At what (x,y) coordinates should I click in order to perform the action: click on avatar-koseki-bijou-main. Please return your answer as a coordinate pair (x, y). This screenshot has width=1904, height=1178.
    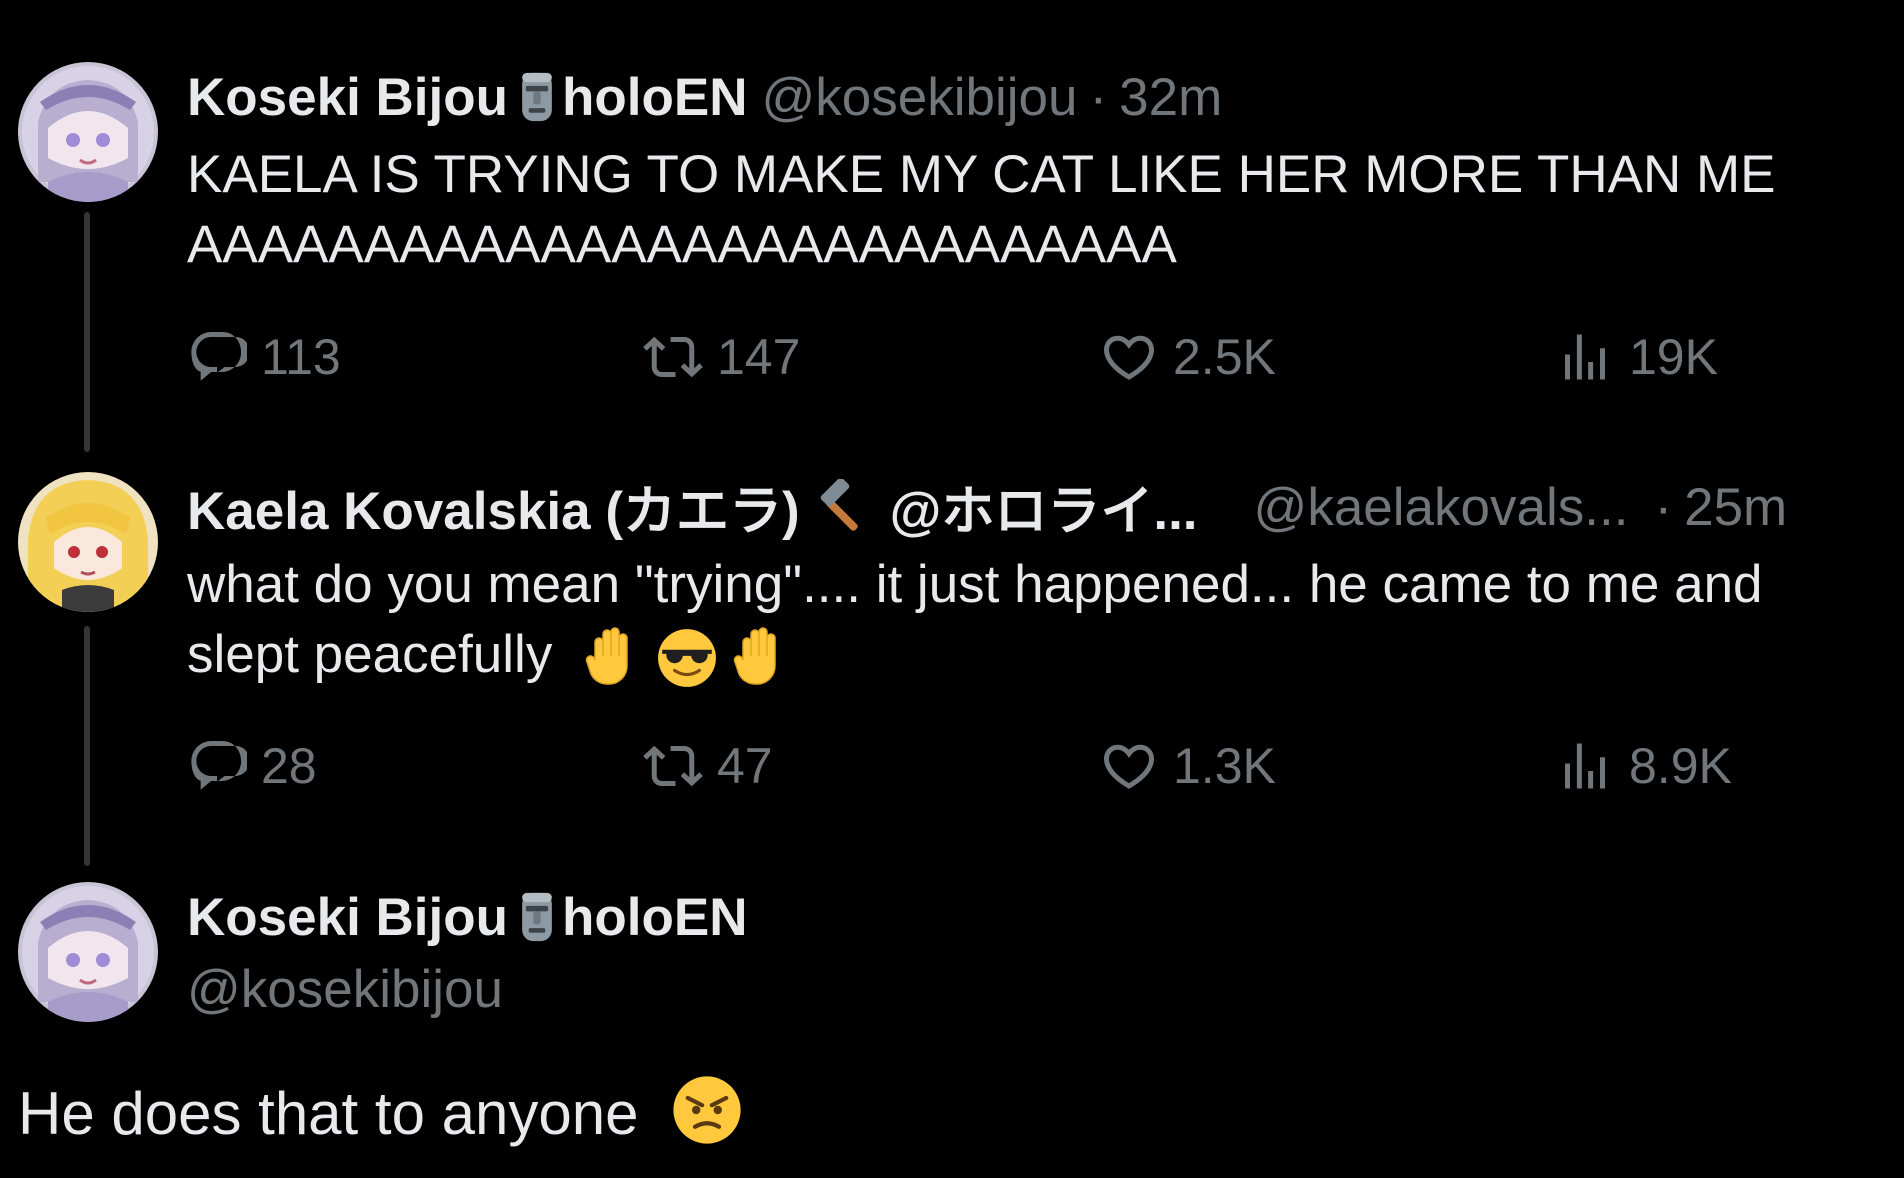
    Looking at the image, I should click on (88, 952).